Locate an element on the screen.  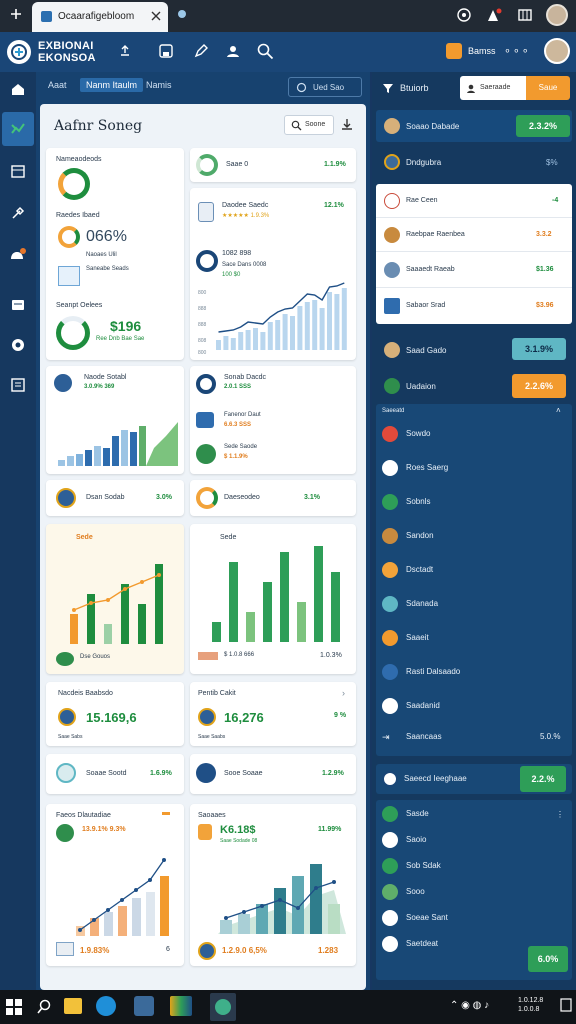
kpi12-icon is located at coordinates (66, 773).